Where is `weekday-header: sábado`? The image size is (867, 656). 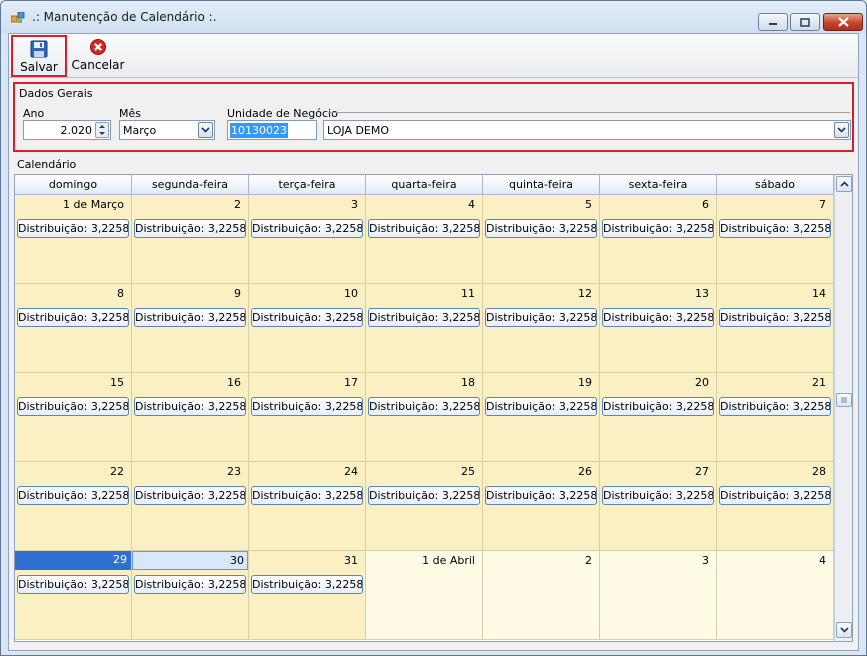
weekday-header: sábado is located at coordinates (775, 185).